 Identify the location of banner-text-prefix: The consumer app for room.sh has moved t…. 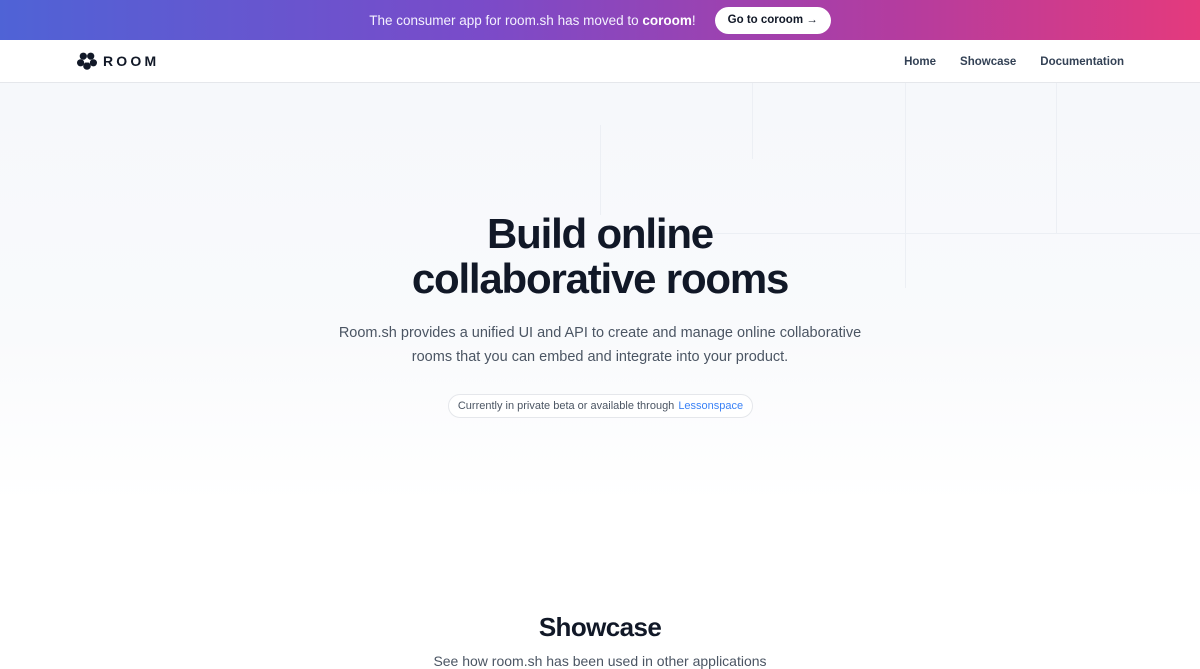
(504, 20).